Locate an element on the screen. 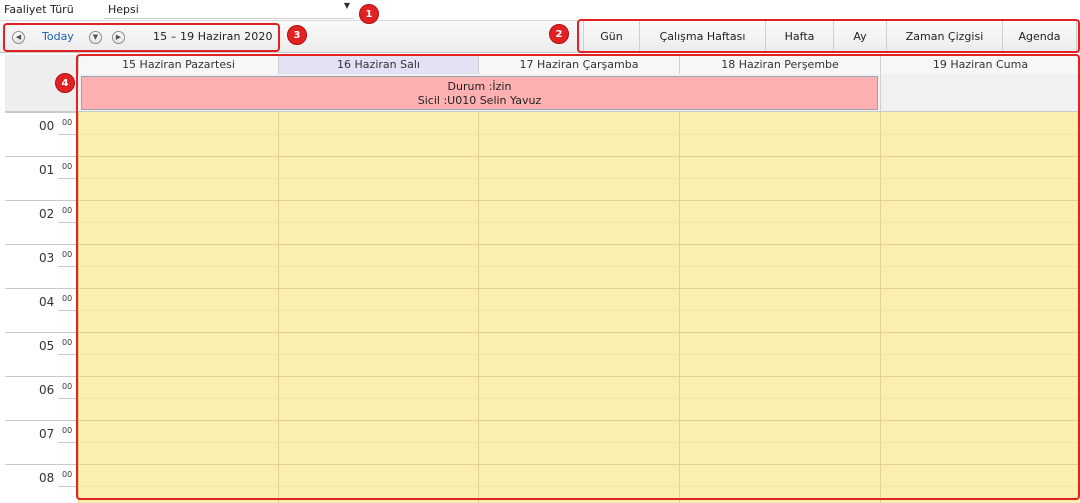 The image size is (1080, 503). hour-label: 03 is located at coordinates (47, 258).